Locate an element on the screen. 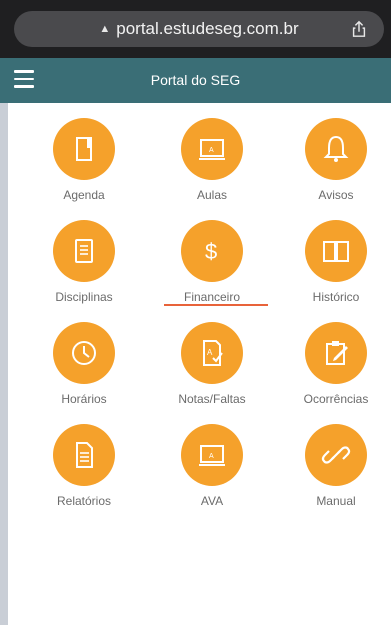 This screenshot has width=391, height=625. menu-item-aulas: A Aulas is located at coordinates (212, 163).